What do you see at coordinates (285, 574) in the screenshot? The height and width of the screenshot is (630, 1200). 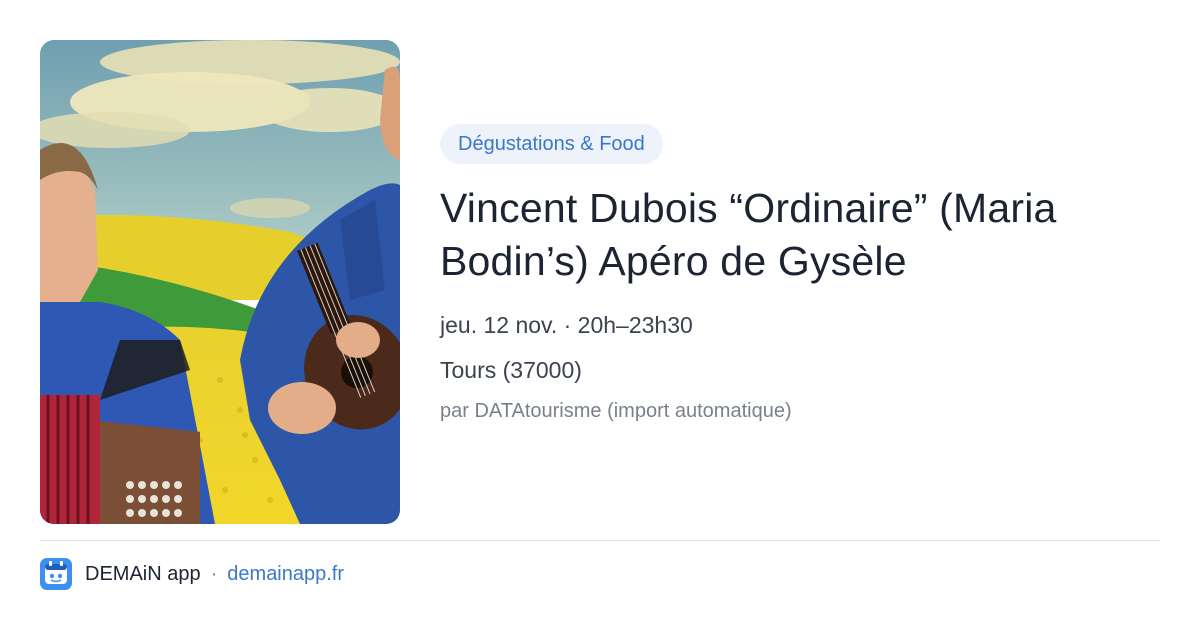 I see `app-url-link: demainapp.fr` at bounding box center [285, 574].